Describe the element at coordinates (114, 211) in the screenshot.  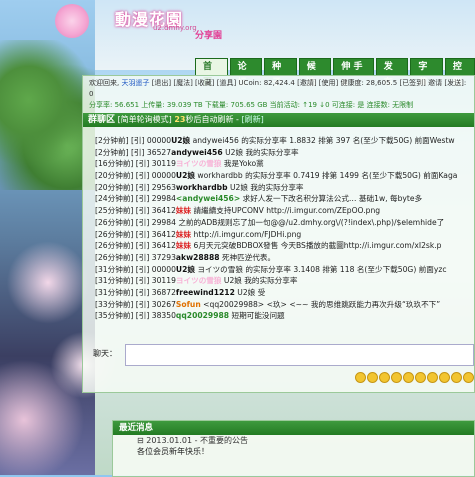
I see `message-time: [25分钟前]` at that location.